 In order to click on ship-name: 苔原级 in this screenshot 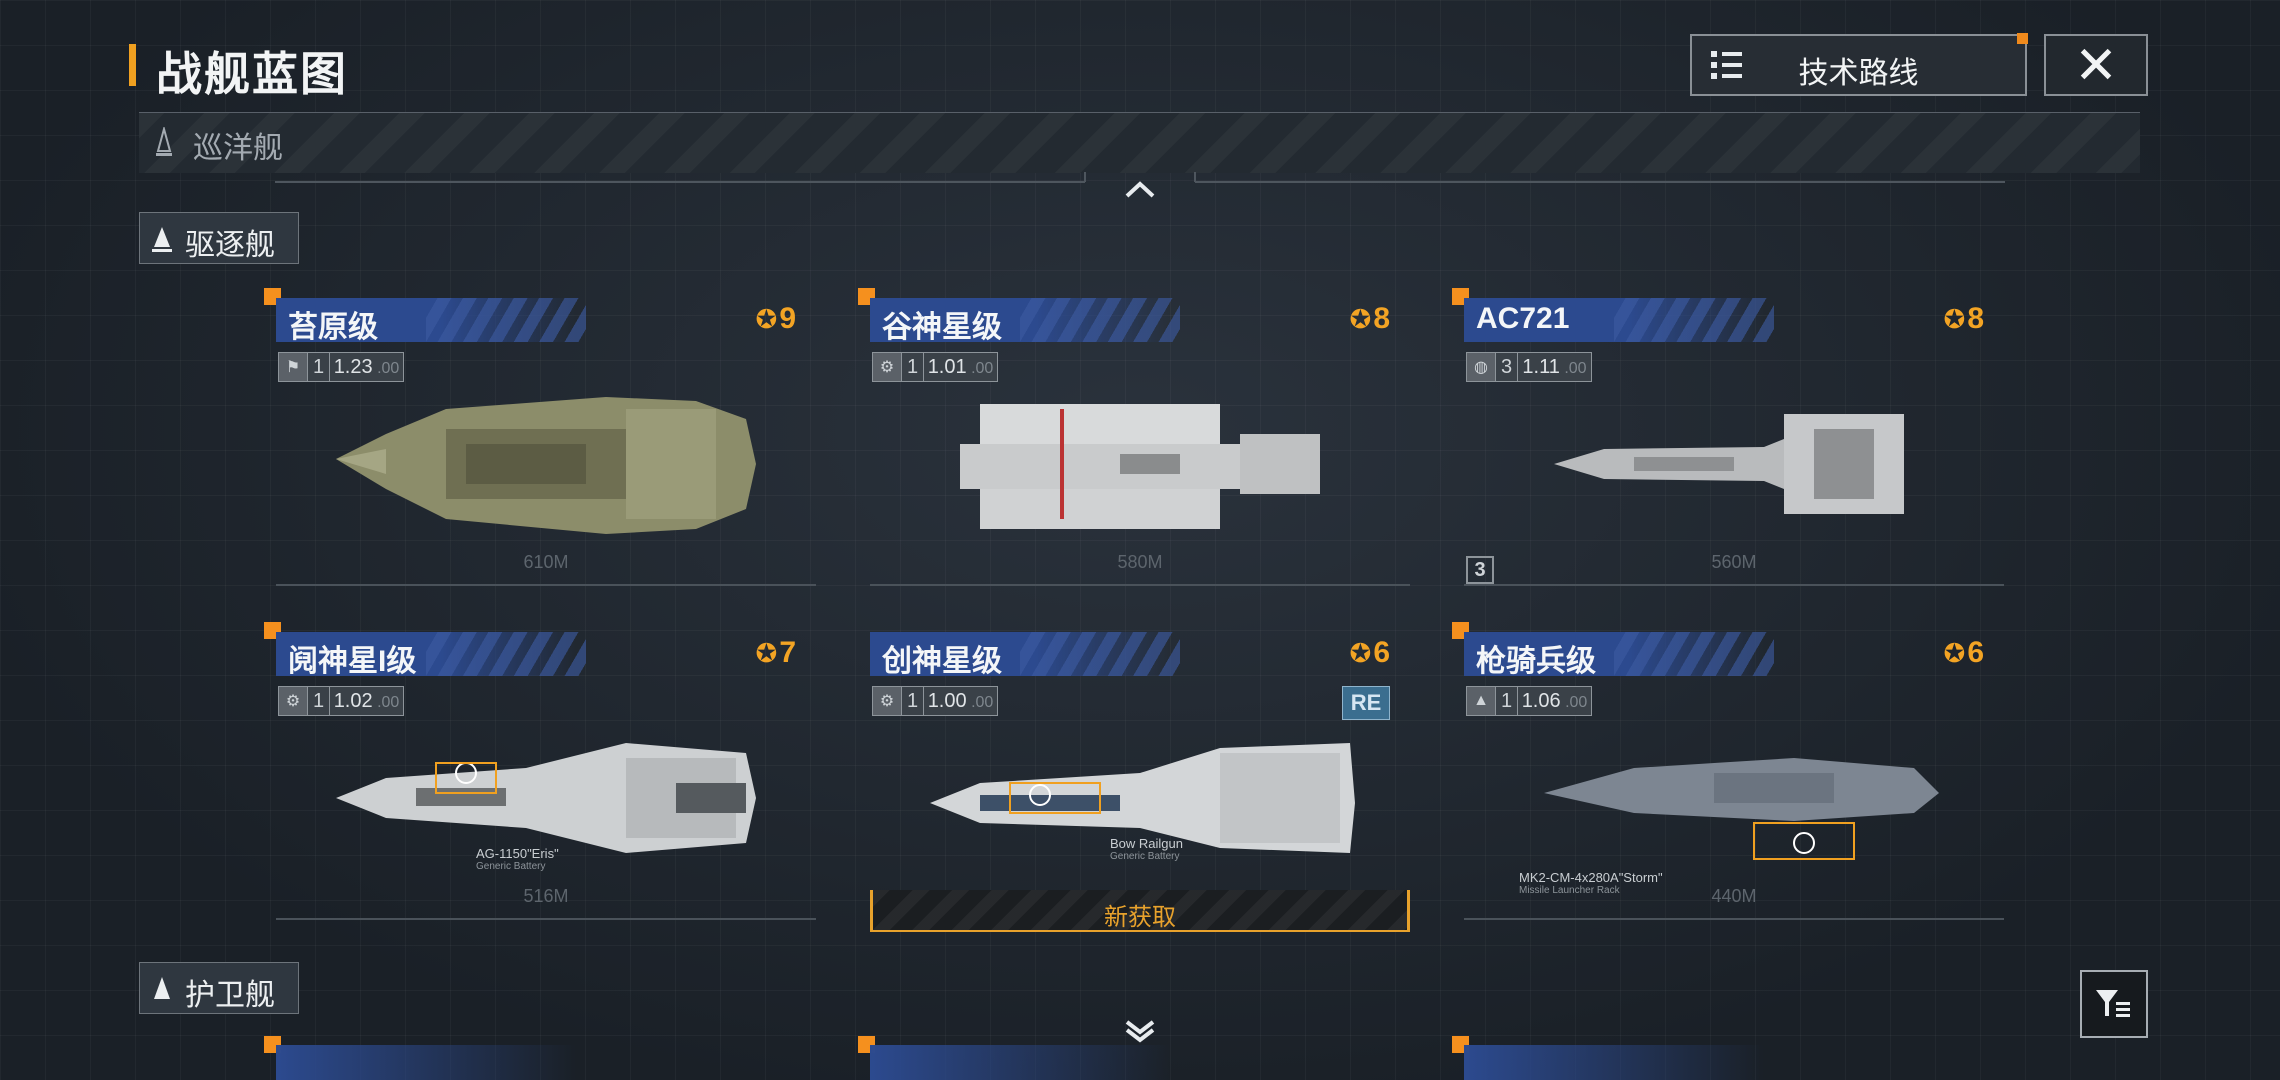, I will do `click(333, 327)`.